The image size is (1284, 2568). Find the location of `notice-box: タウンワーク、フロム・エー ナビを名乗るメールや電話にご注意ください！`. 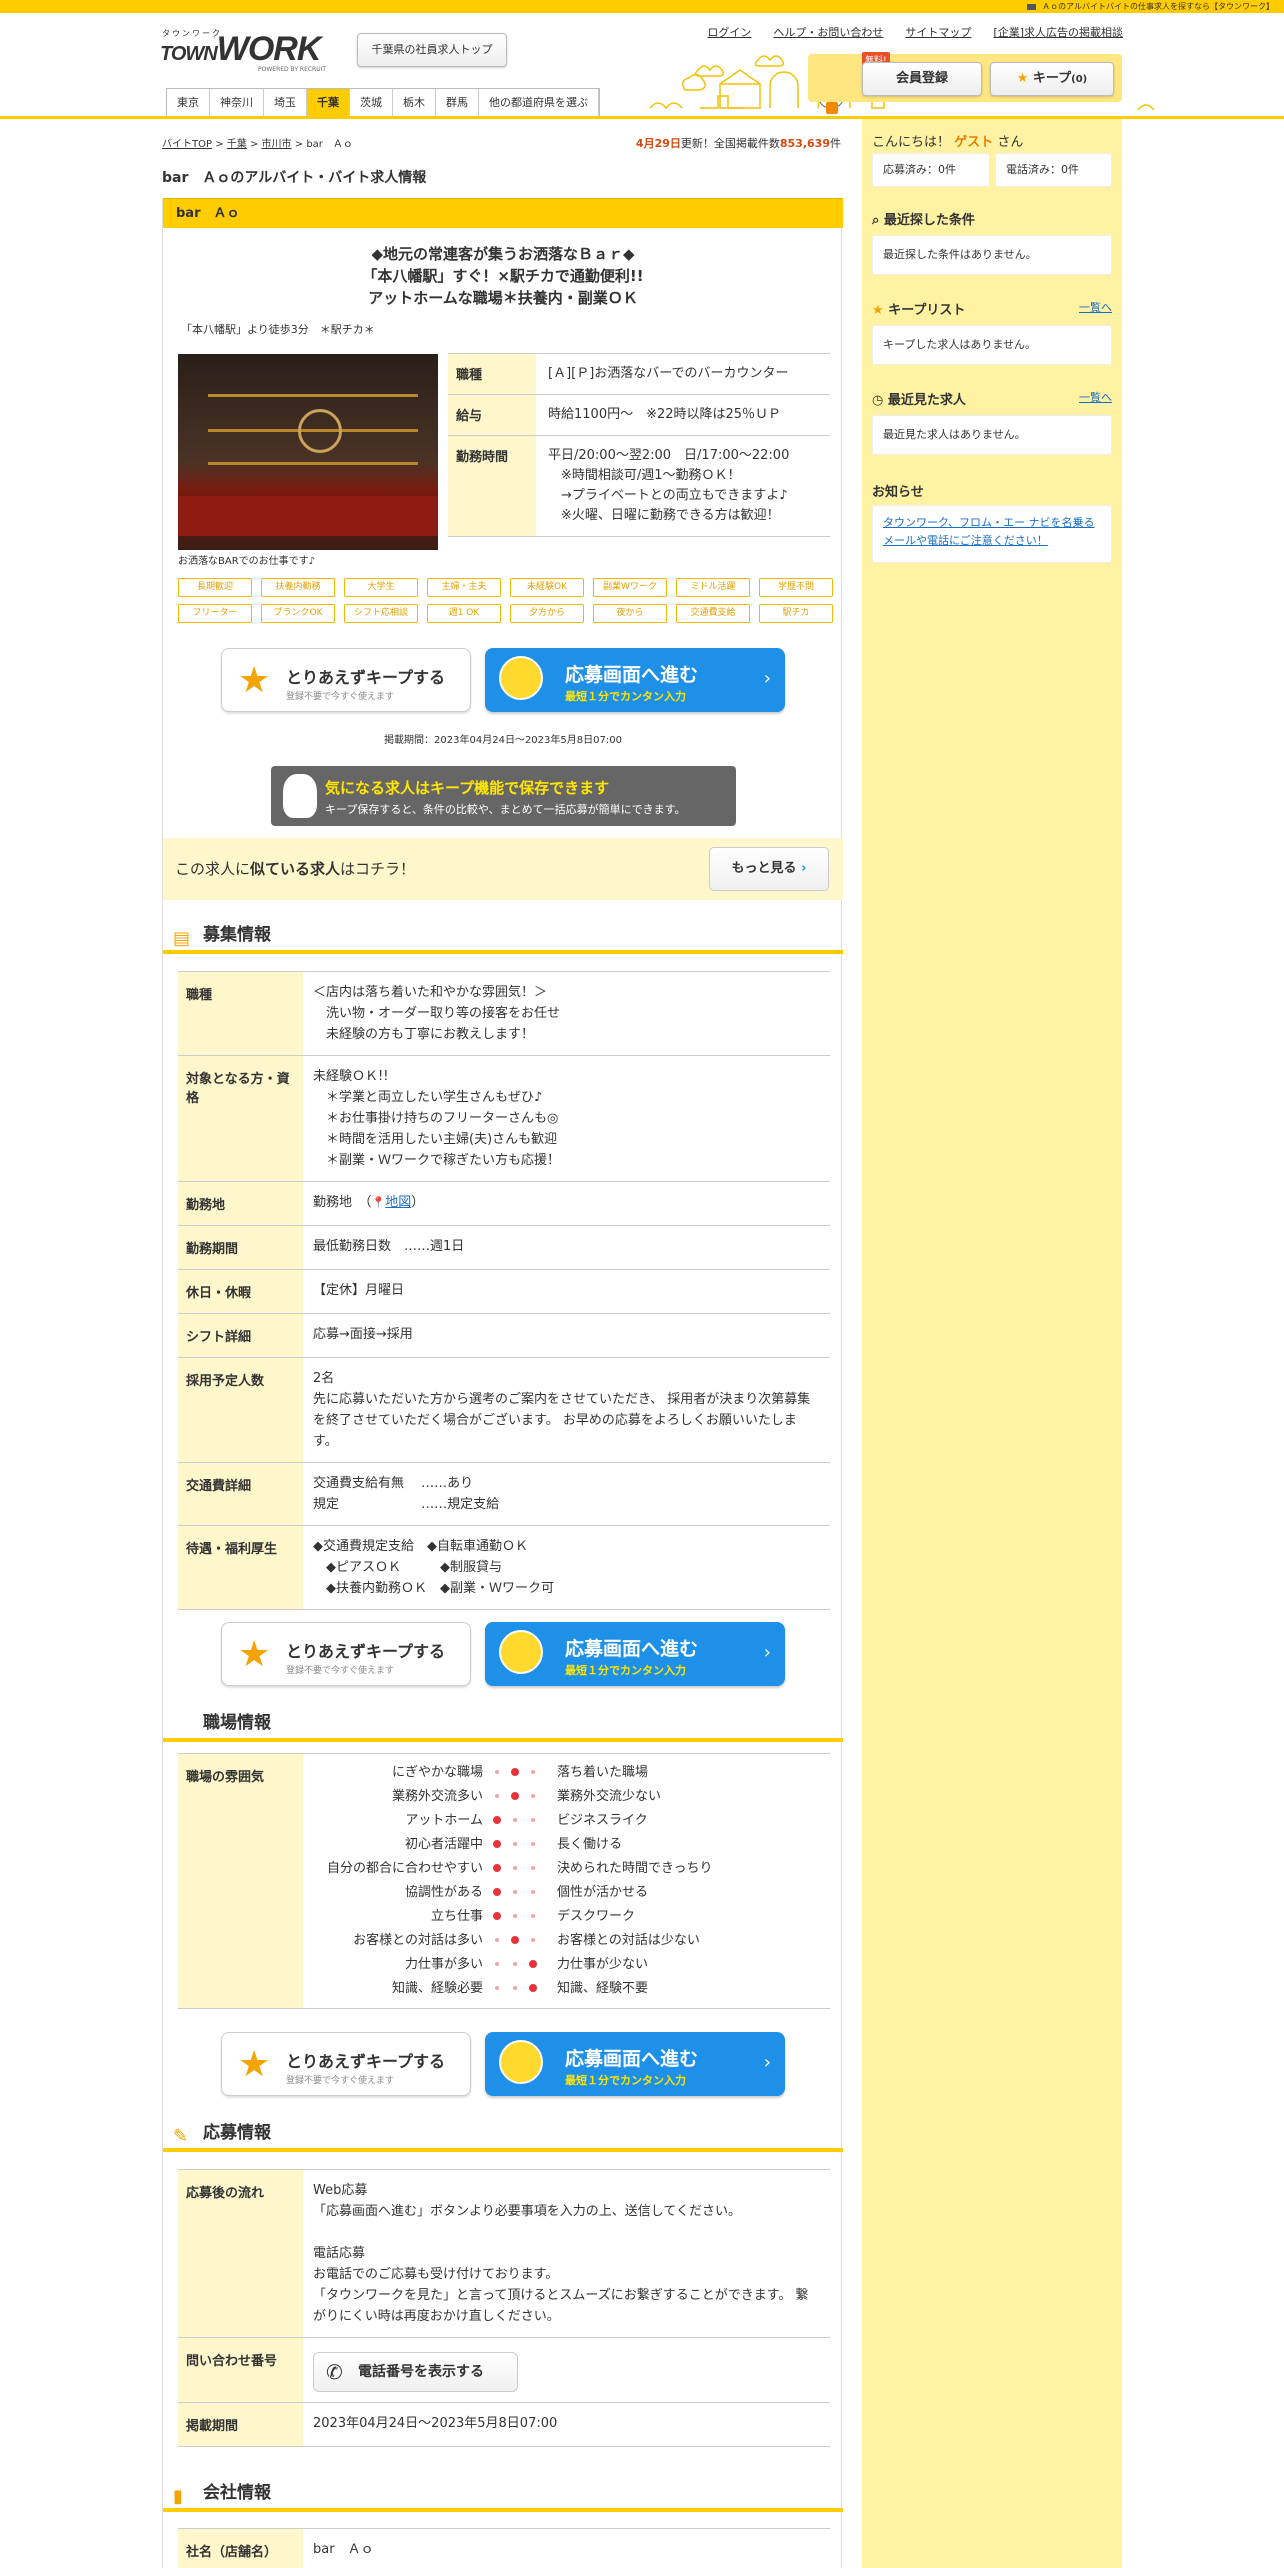

notice-box: タウンワーク、フロム・エー ナビを名乗るメールや電話にご注意ください！ is located at coordinates (992, 534).